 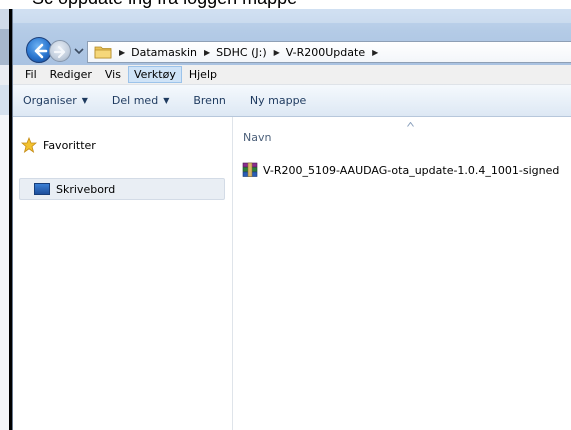 I want to click on burn-label: Brenn, so click(x=209, y=100).